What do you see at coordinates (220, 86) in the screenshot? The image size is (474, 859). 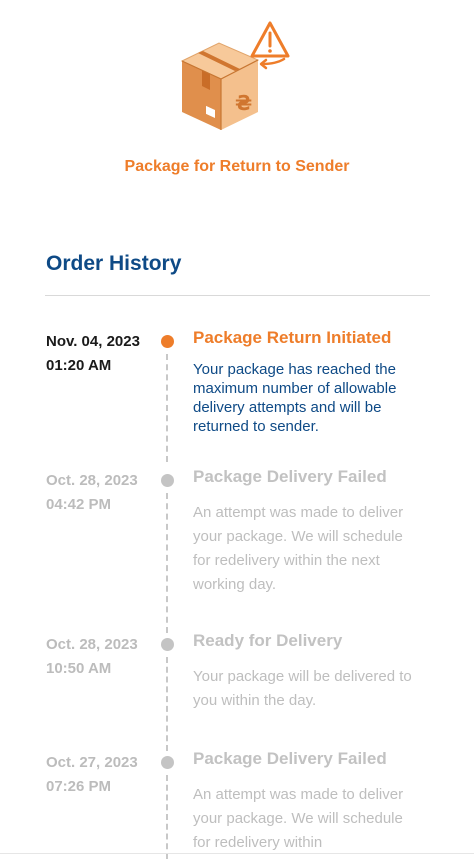 I see `package-box-icon: ₴` at bounding box center [220, 86].